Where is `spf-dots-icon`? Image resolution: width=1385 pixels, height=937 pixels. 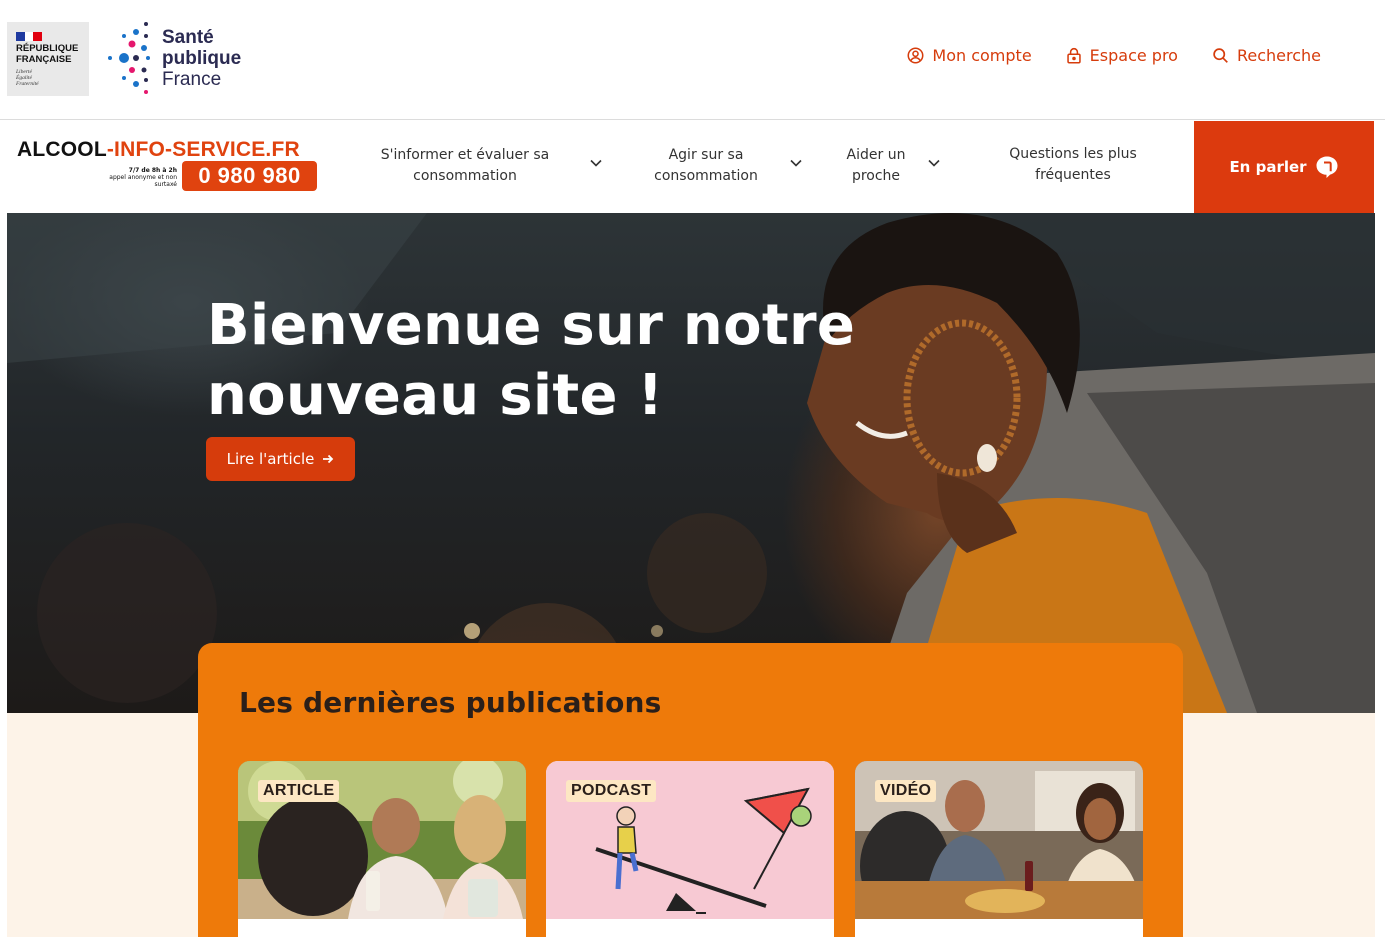 spf-dots-icon is located at coordinates (129, 58).